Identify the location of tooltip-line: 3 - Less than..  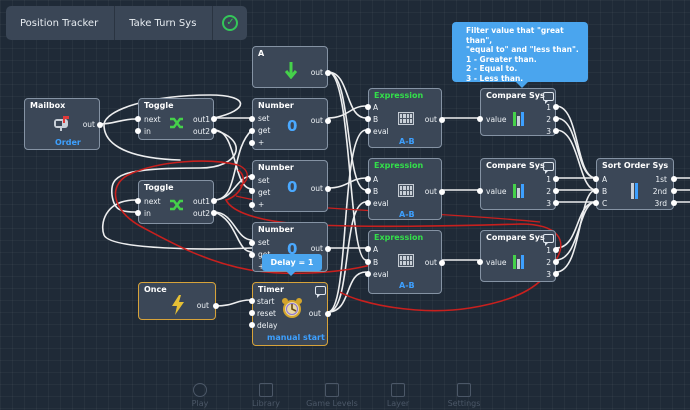
(495, 78).